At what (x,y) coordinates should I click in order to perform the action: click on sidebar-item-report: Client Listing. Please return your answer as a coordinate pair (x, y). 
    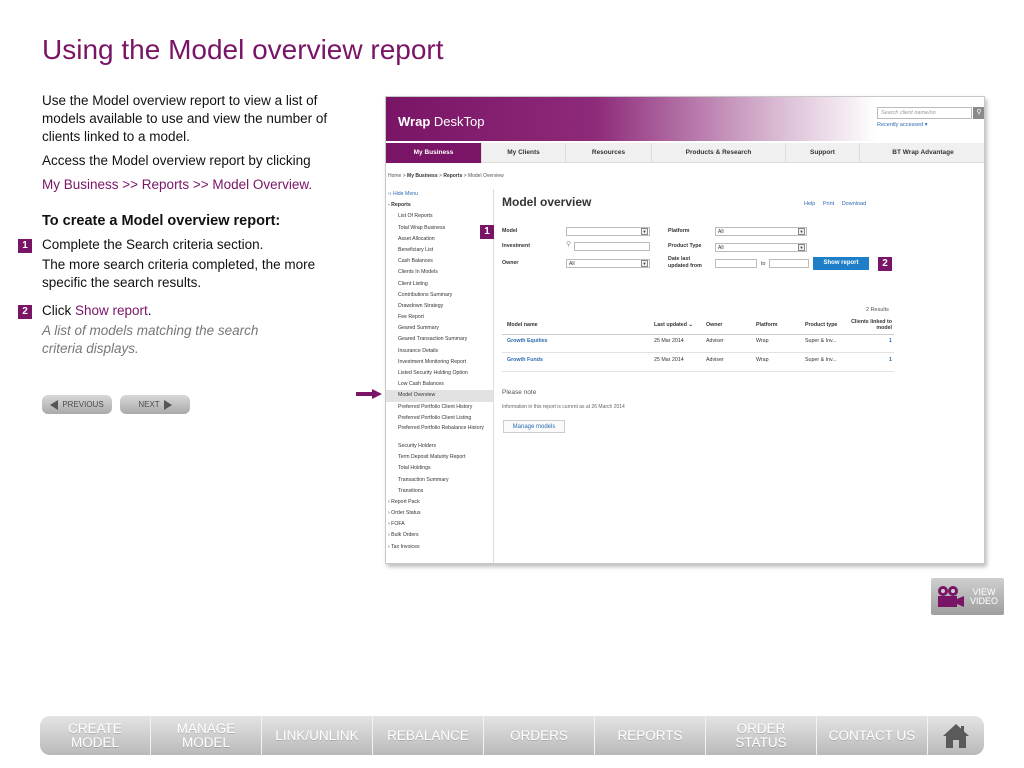
    Looking at the image, I should click on (439, 284).